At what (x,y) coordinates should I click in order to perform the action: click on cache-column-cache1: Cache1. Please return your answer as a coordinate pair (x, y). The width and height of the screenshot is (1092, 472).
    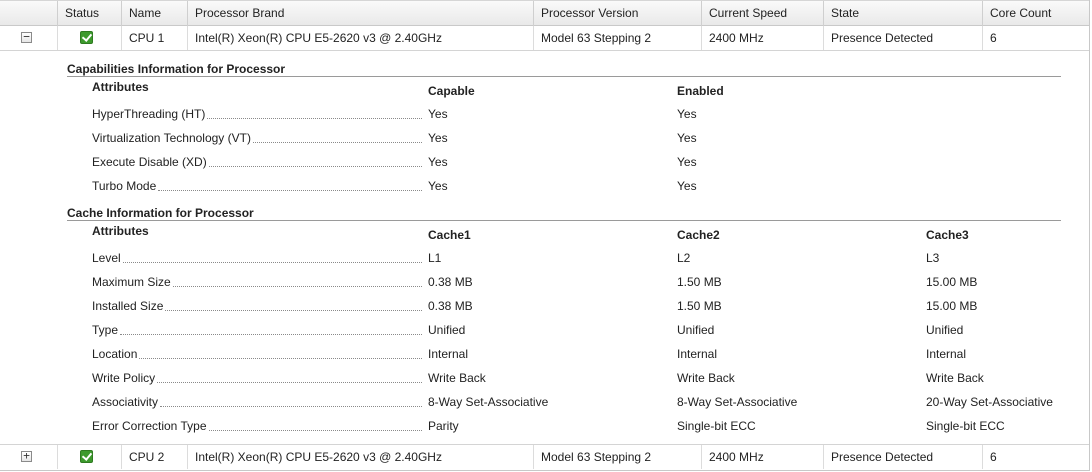
    Looking at the image, I should click on (449, 235).